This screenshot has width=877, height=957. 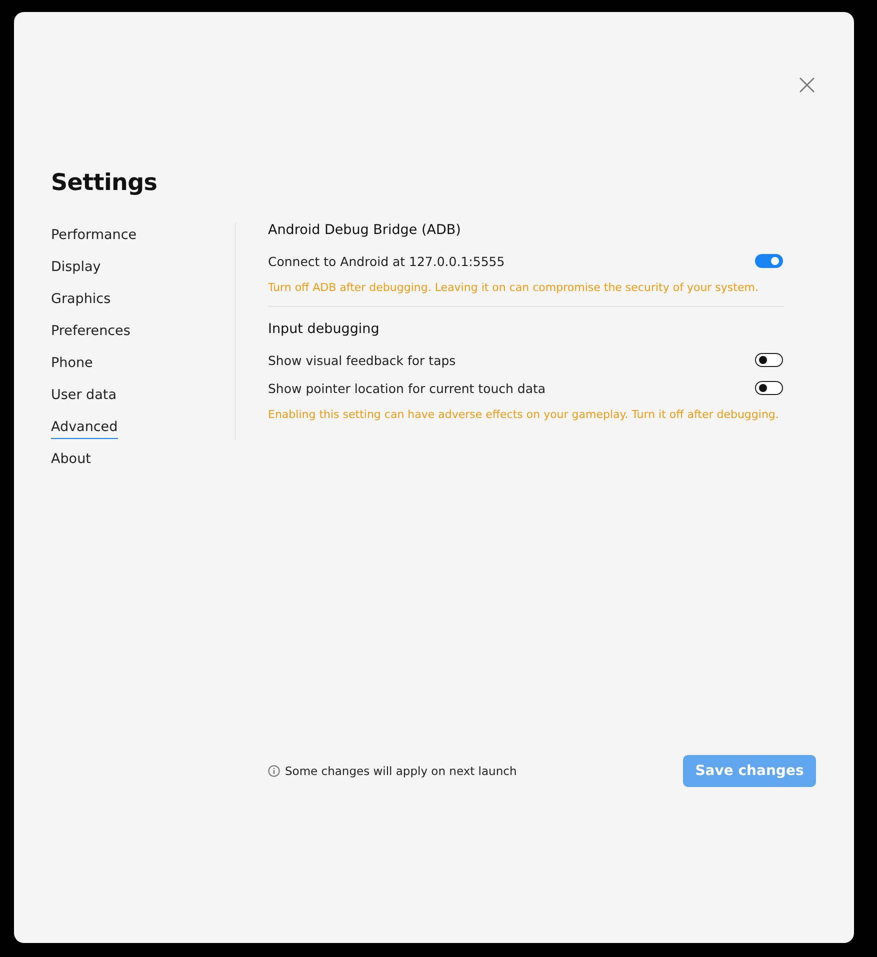 I want to click on setting-label: Show pointer location for current touch data, so click(x=407, y=388).